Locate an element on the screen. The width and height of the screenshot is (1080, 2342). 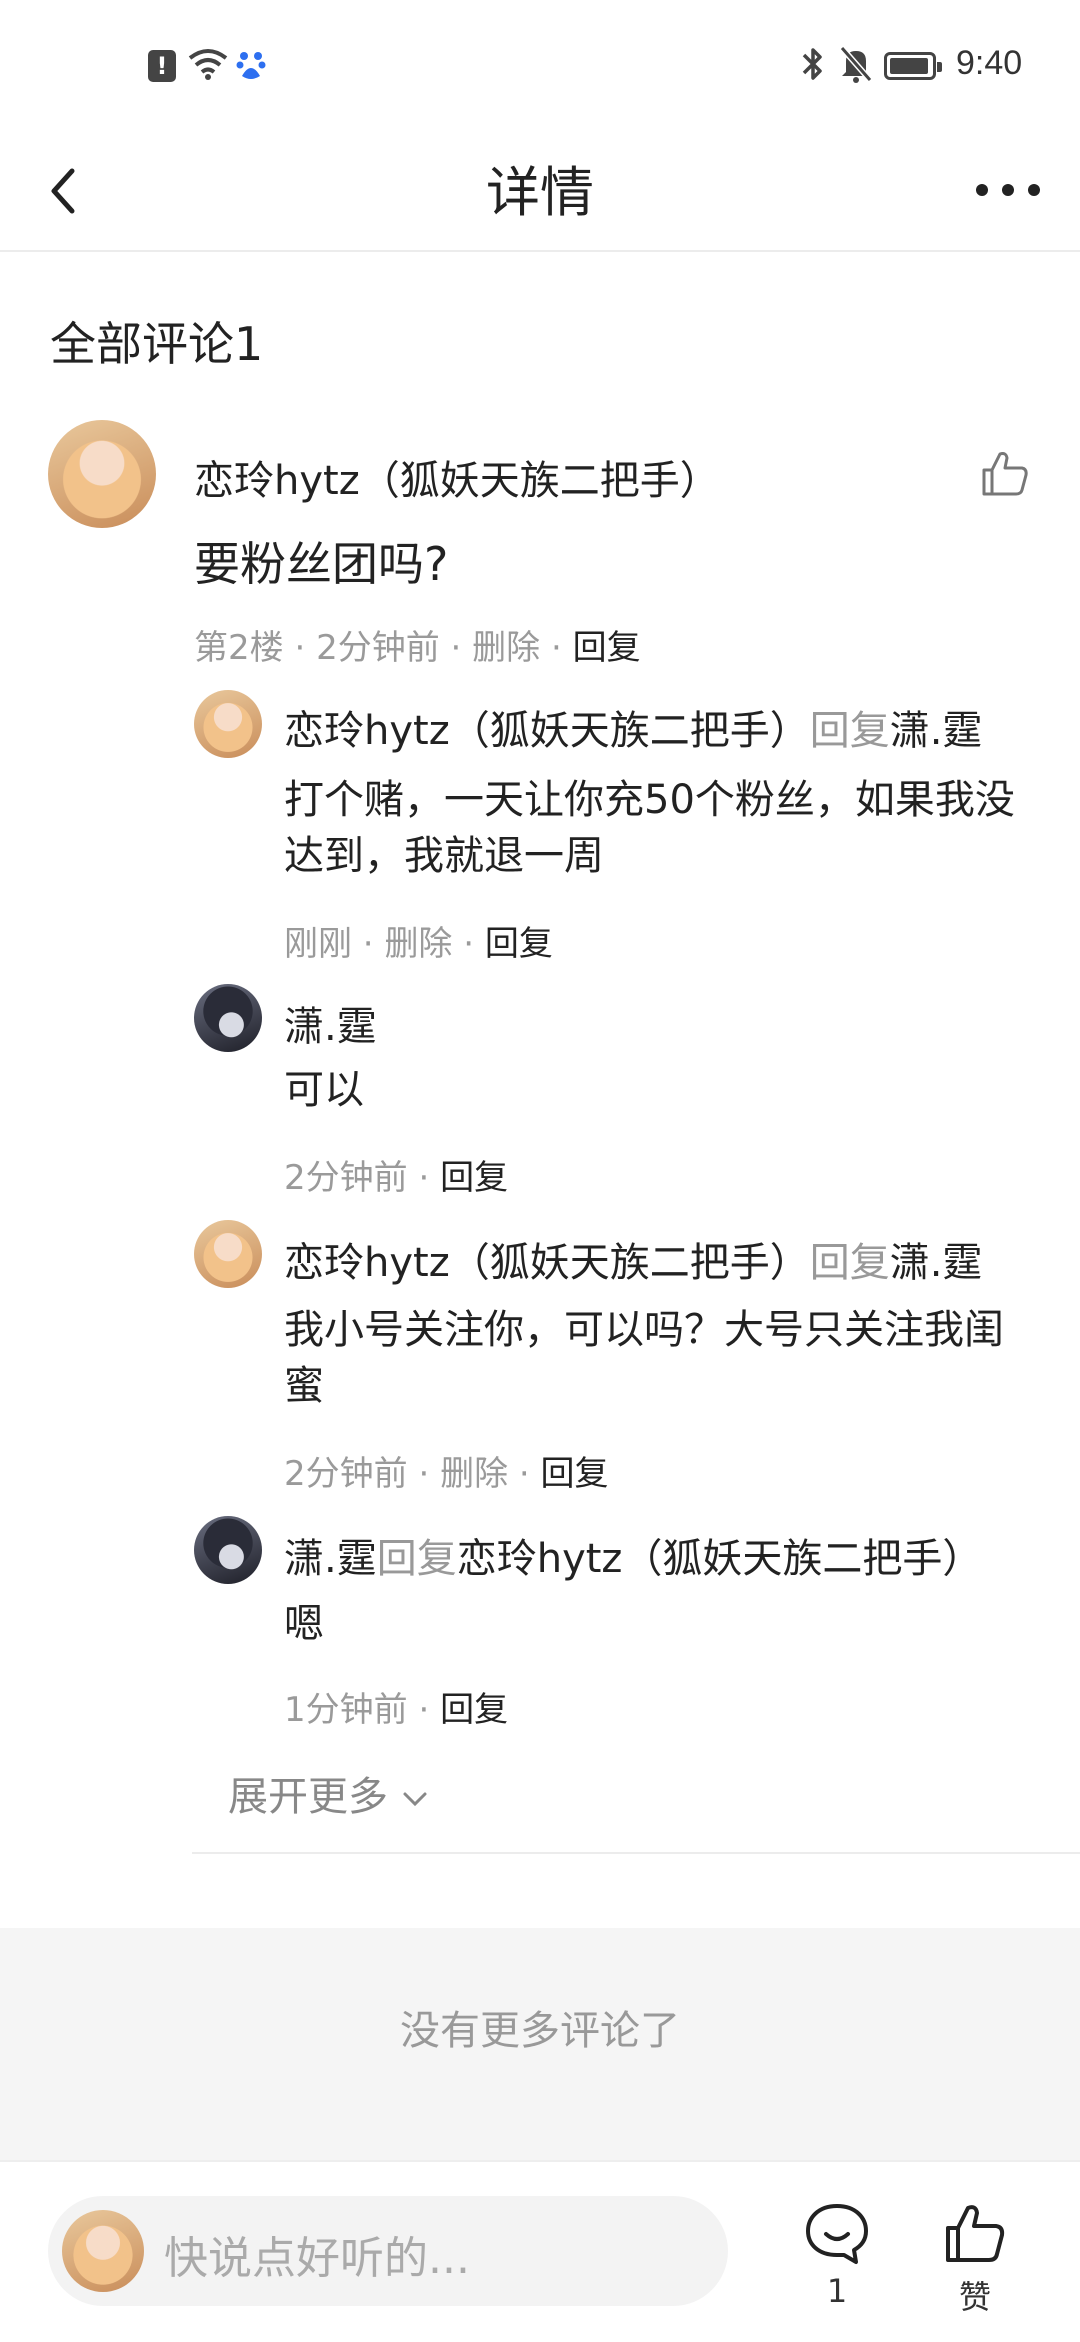
baidu-paw-icon is located at coordinates (251, 65).